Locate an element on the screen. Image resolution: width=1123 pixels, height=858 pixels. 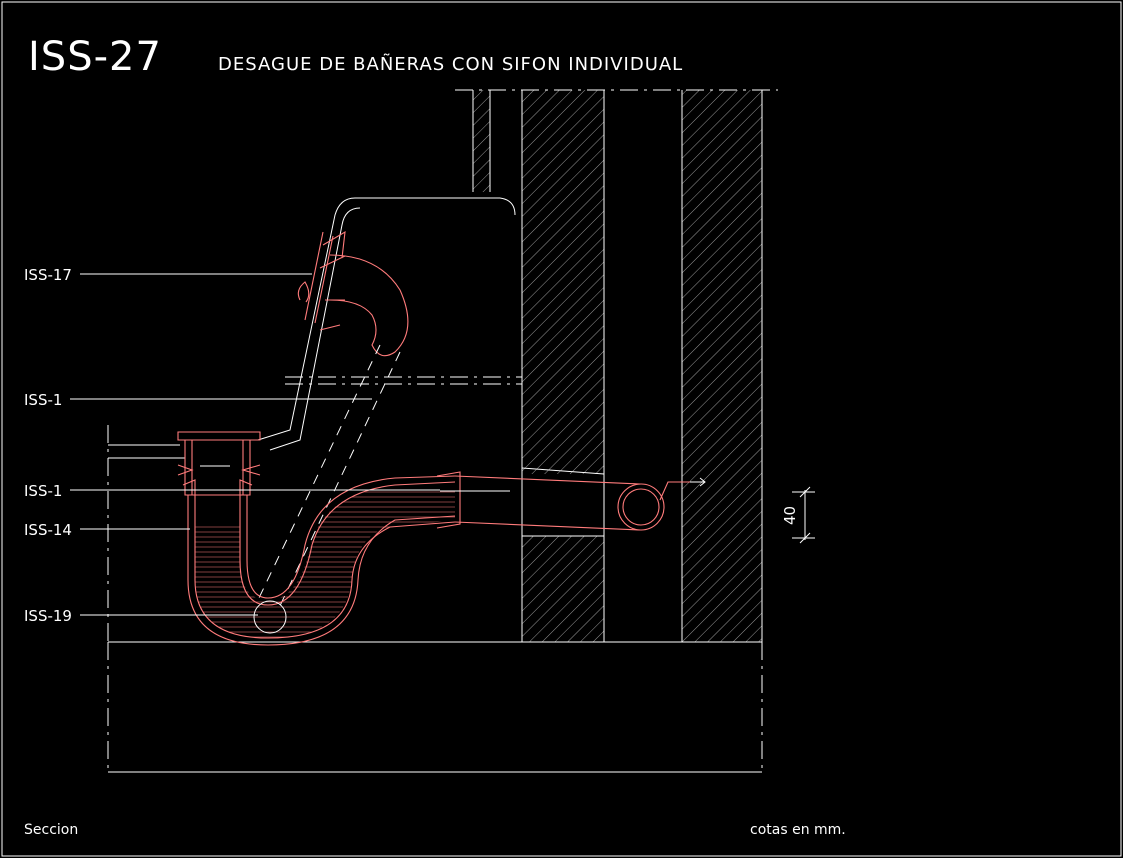
bathtub-wall is located at coordinates (386, 324).